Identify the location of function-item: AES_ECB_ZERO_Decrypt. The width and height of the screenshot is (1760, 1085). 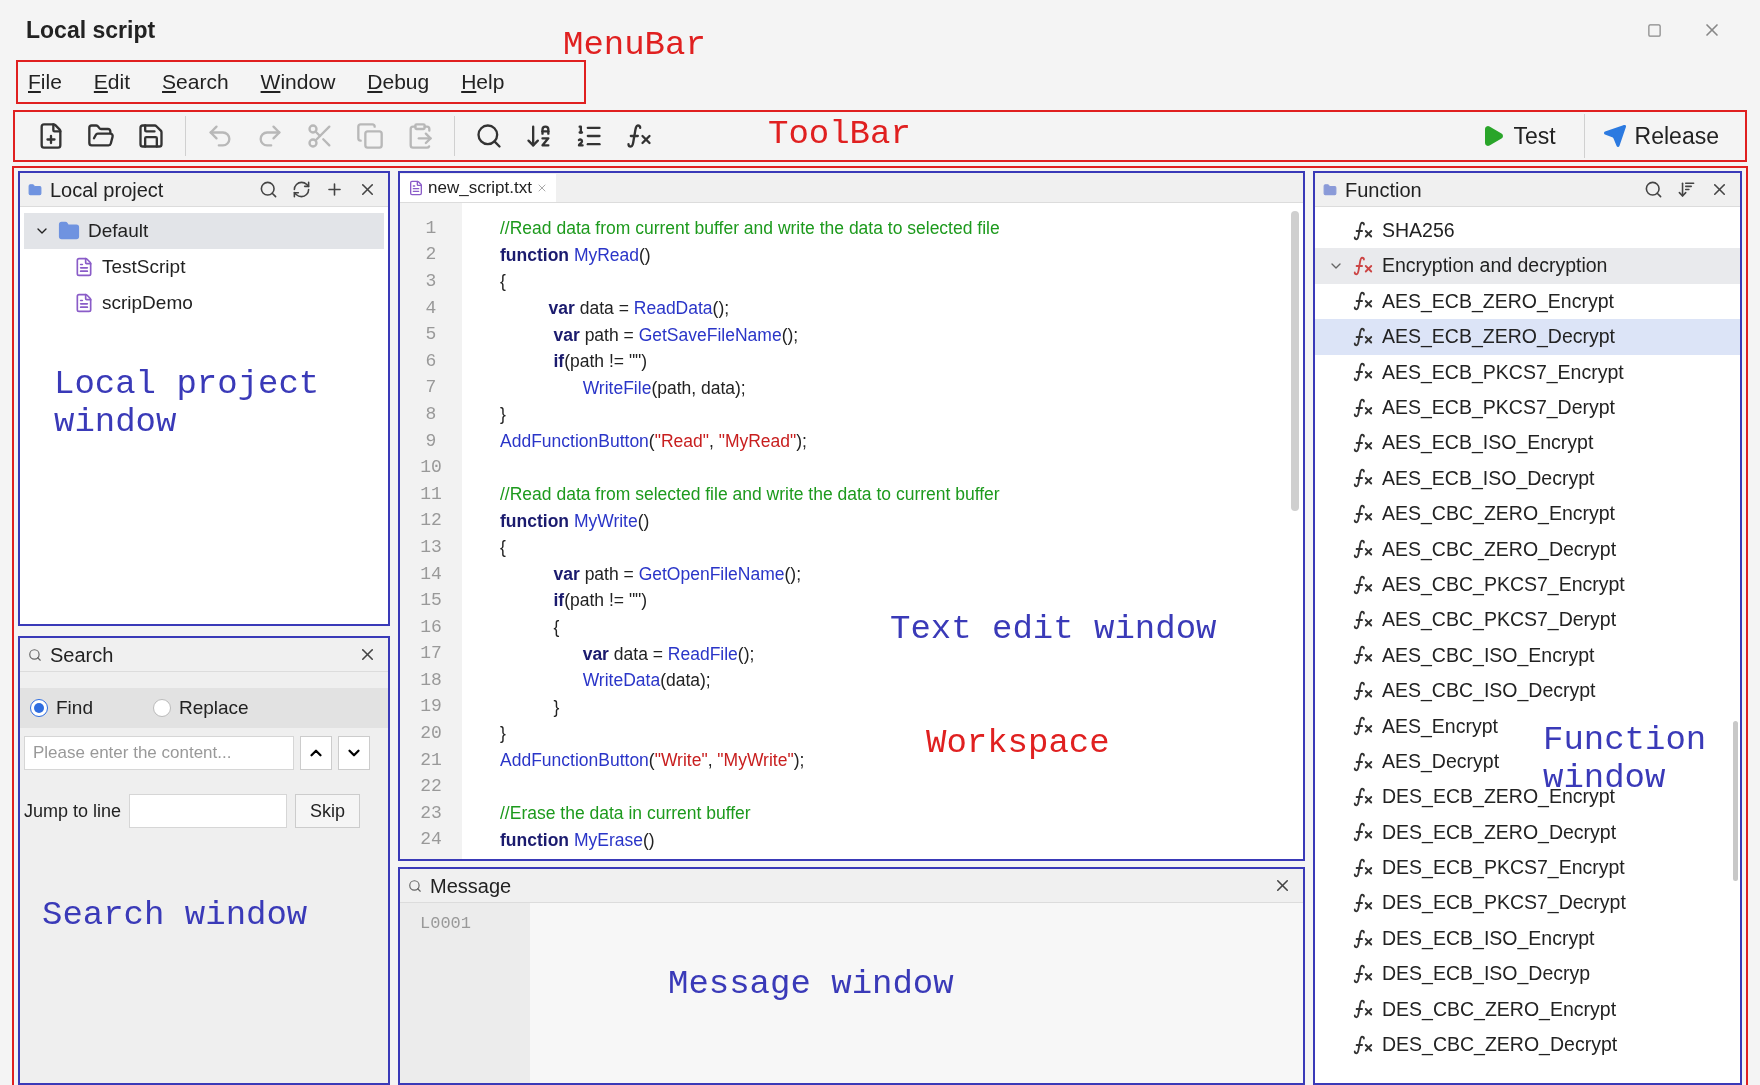
(1527, 337).